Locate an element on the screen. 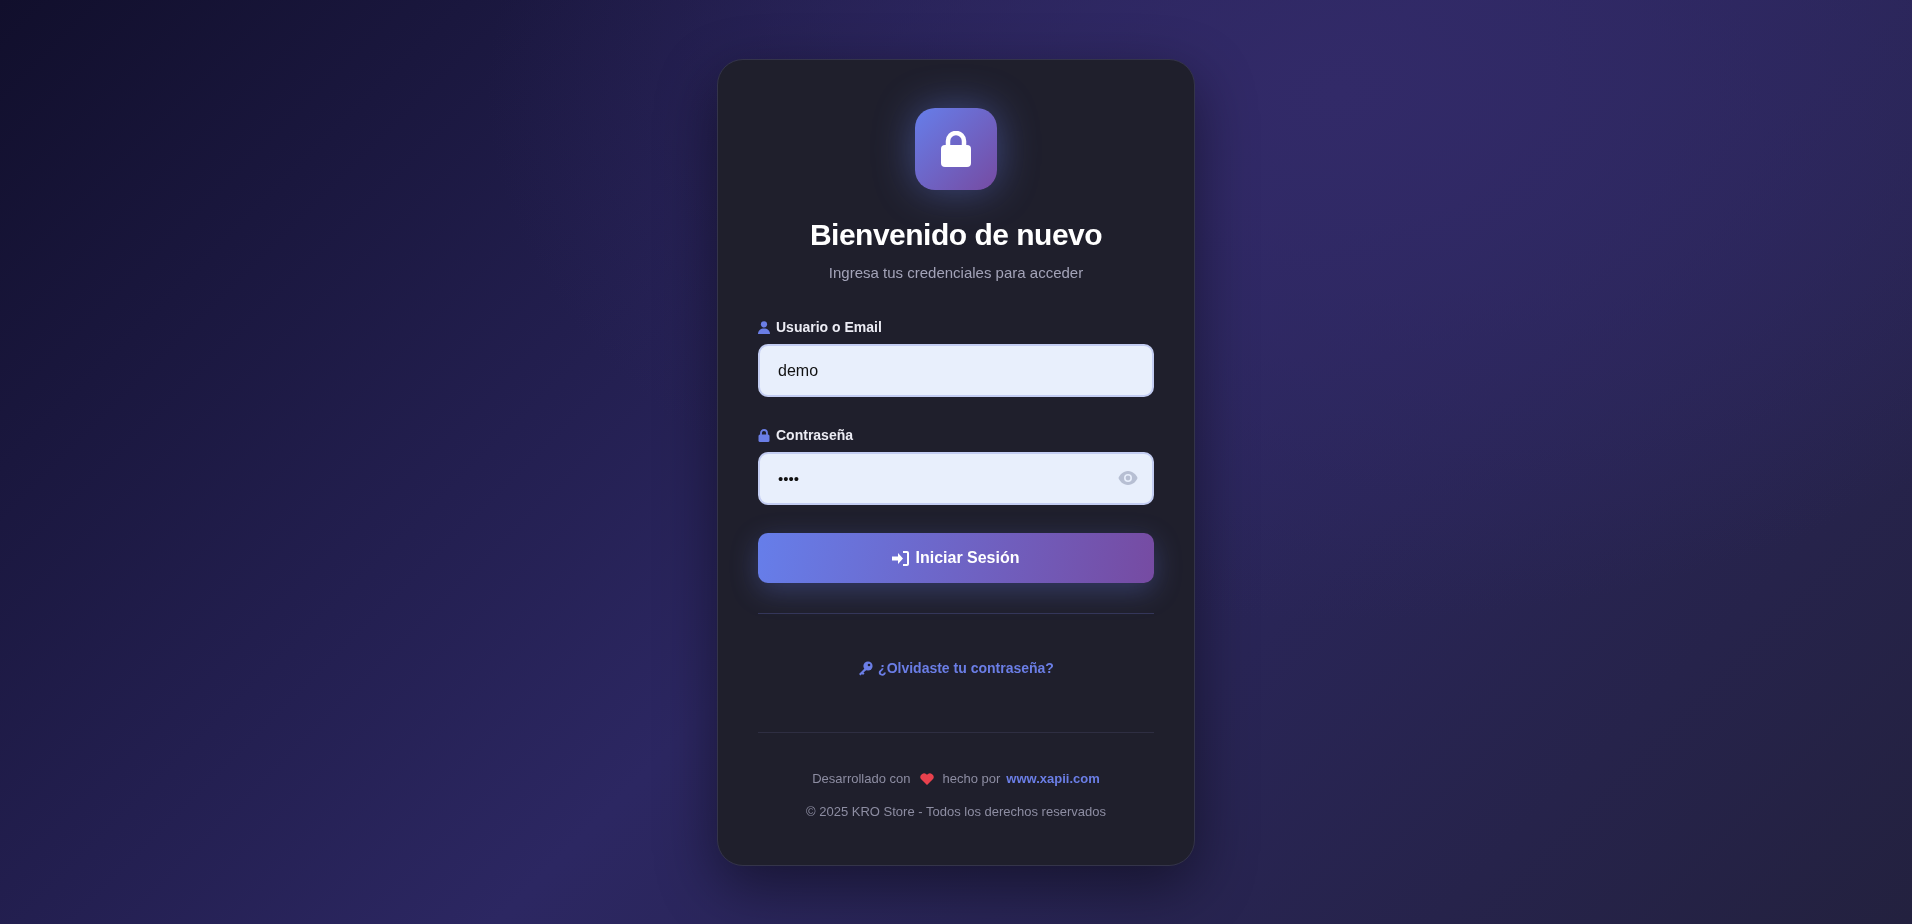 Image resolution: width=1912 pixels, height=924 pixels. heart-icon is located at coordinates (926, 778).